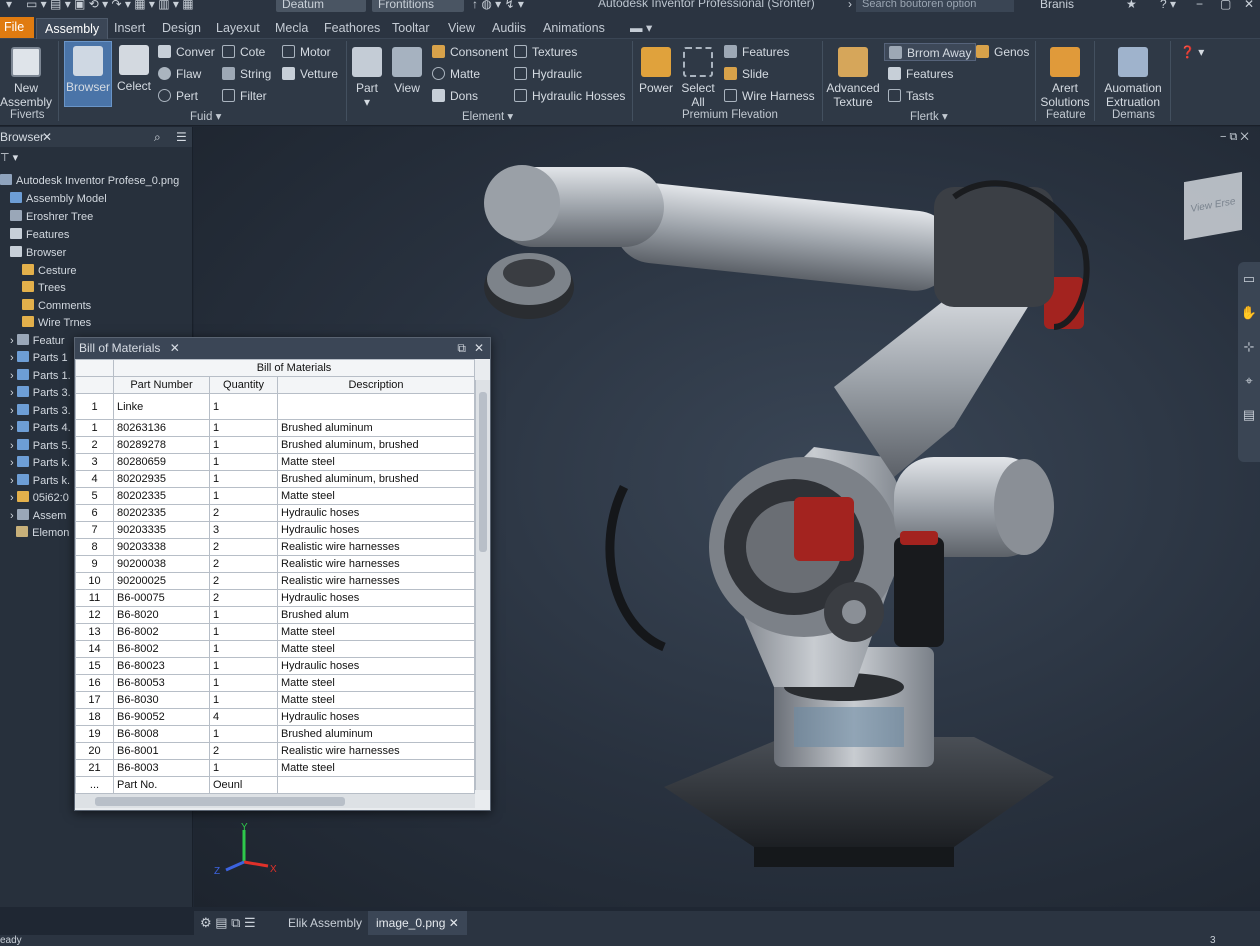  Describe the element at coordinates (1131, 5) in the screenshot. I see `favorites-icon: ★` at that location.